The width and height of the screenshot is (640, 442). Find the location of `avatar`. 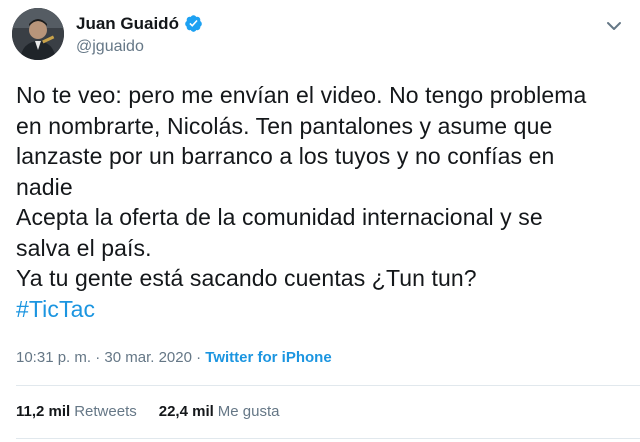

avatar is located at coordinates (38, 34).